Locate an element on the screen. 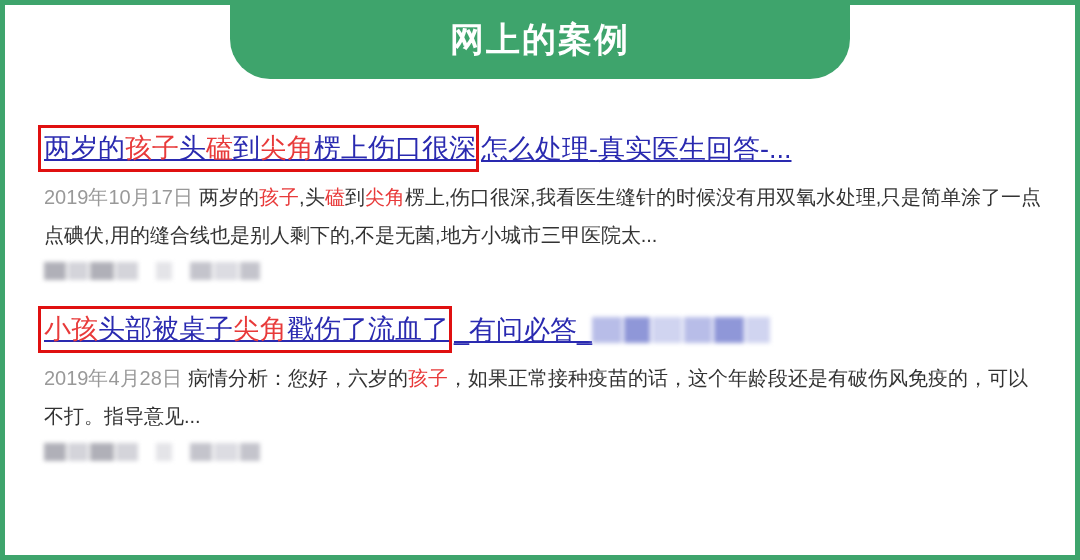 This screenshot has height=560, width=1080. result-title-link: 两岁的孩子头磕到尖角楞上伤口很深 is located at coordinates (260, 148).